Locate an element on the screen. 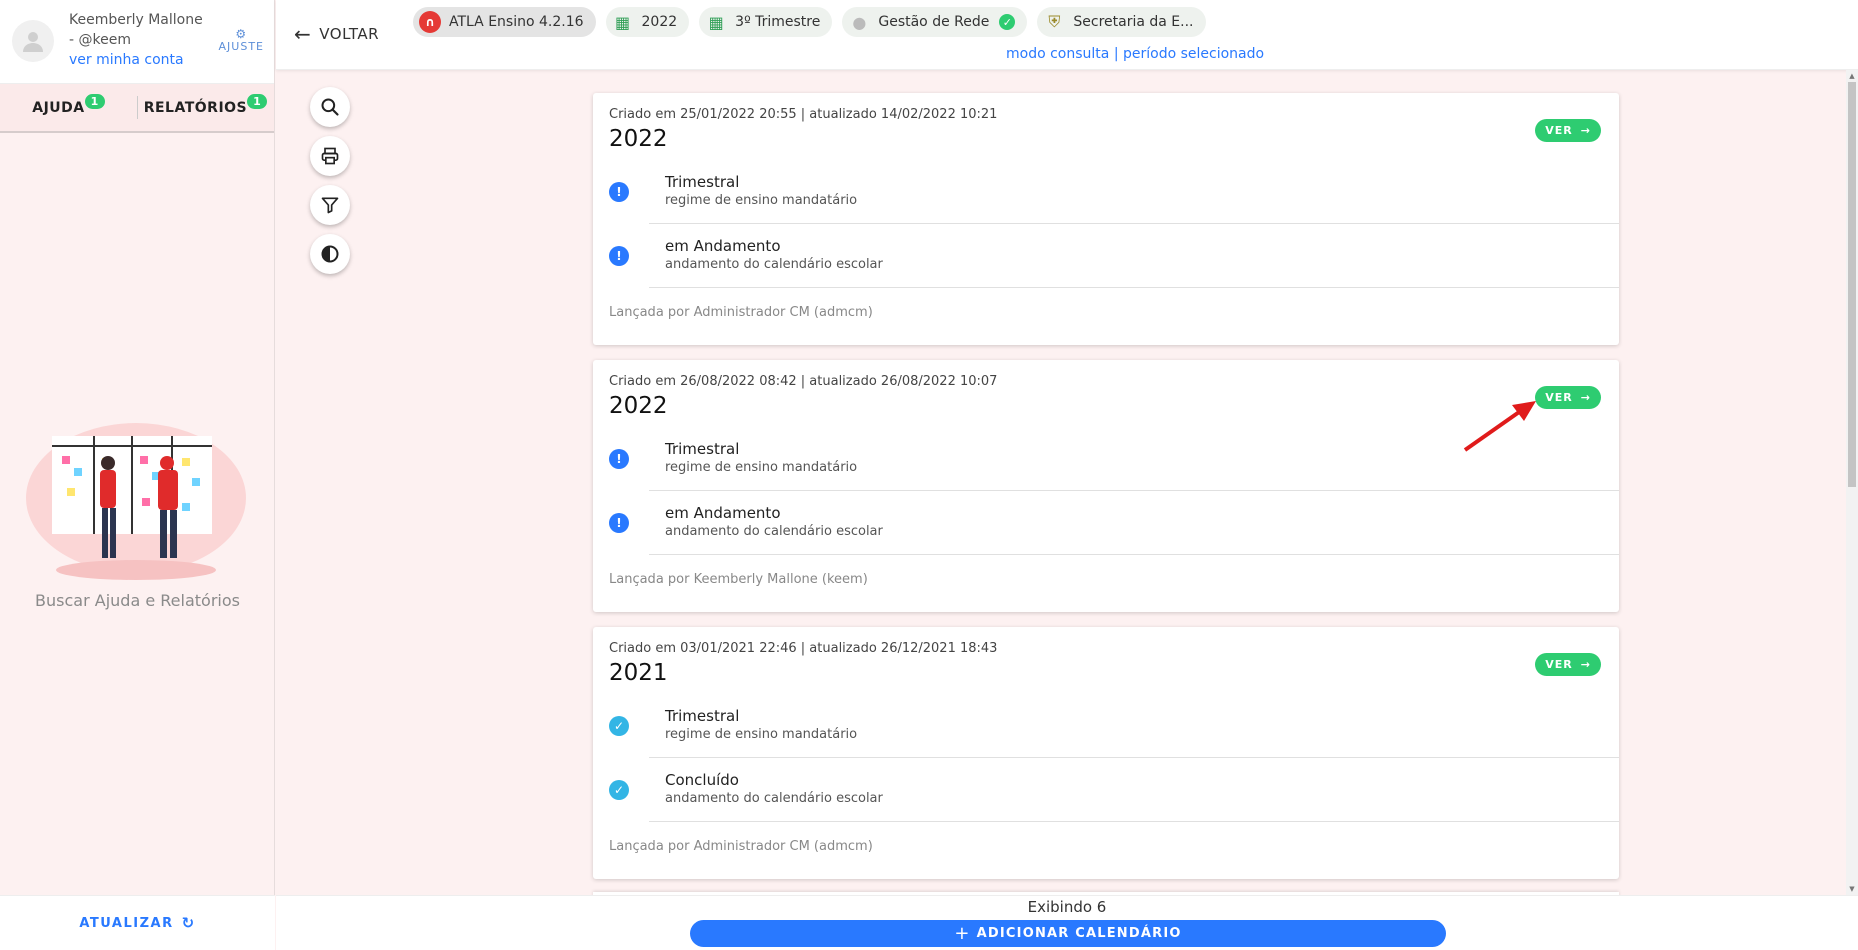  gear-icon: ⚙ is located at coordinates (241, 34).